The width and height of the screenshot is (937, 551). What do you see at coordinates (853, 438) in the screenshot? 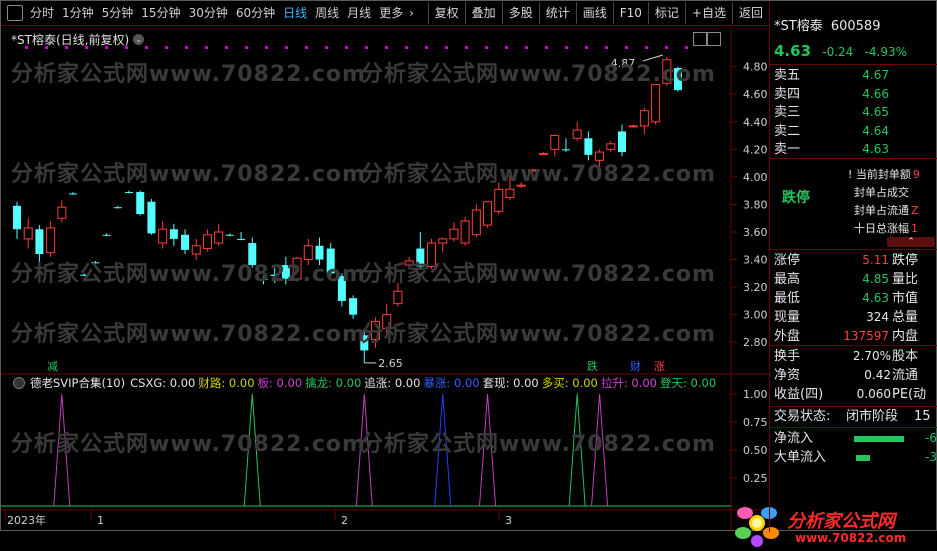
I see `flow-row: 净流入 -6` at bounding box center [853, 438].